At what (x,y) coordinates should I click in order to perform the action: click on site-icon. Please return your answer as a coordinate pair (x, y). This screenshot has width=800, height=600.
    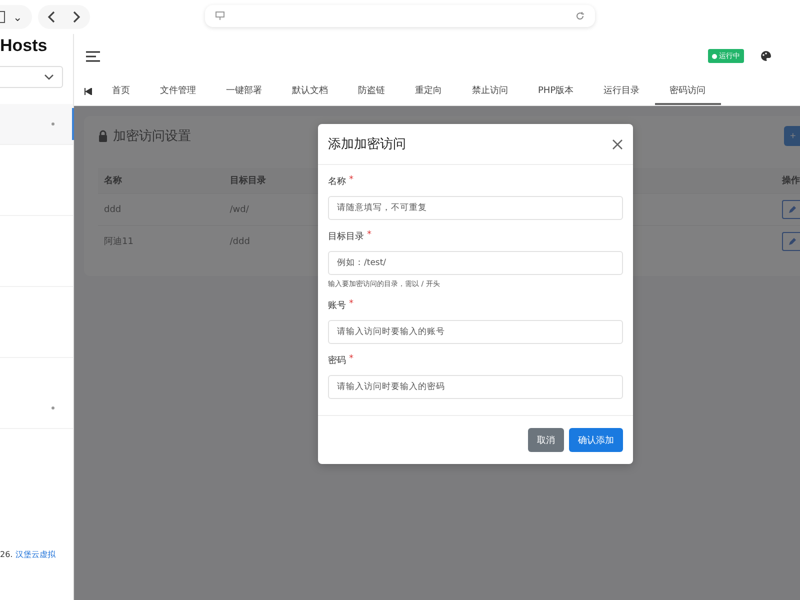
    Looking at the image, I should click on (220, 16).